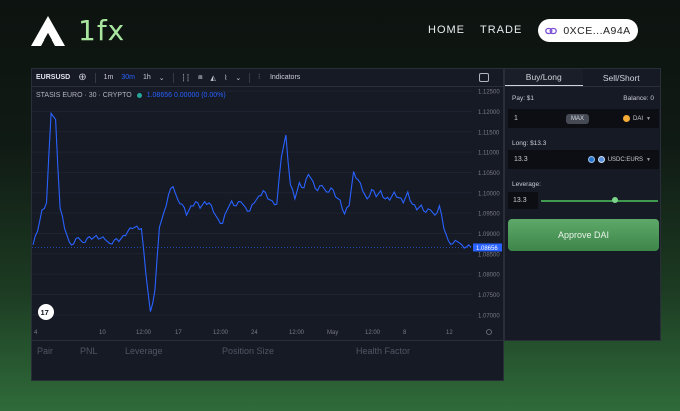 This screenshot has width=680, height=411. What do you see at coordinates (599, 201) in the screenshot?
I see `leverage-slider-track` at bounding box center [599, 201].